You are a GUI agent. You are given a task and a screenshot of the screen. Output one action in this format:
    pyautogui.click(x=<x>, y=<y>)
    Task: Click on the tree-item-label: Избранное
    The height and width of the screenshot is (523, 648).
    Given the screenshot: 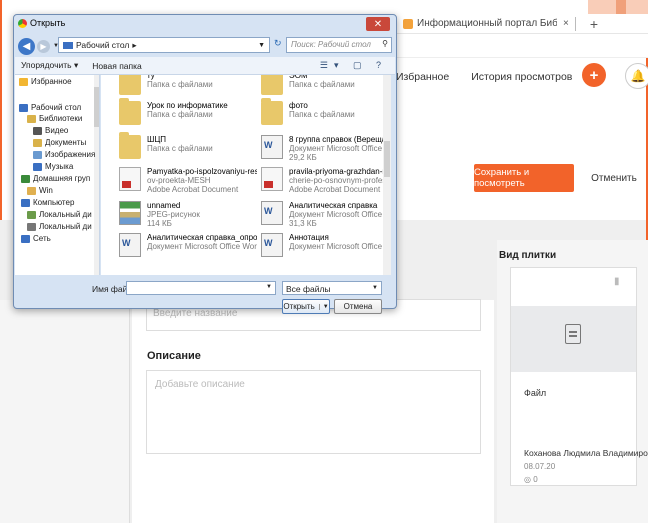 What is the action you would take?
    pyautogui.click(x=51, y=81)
    